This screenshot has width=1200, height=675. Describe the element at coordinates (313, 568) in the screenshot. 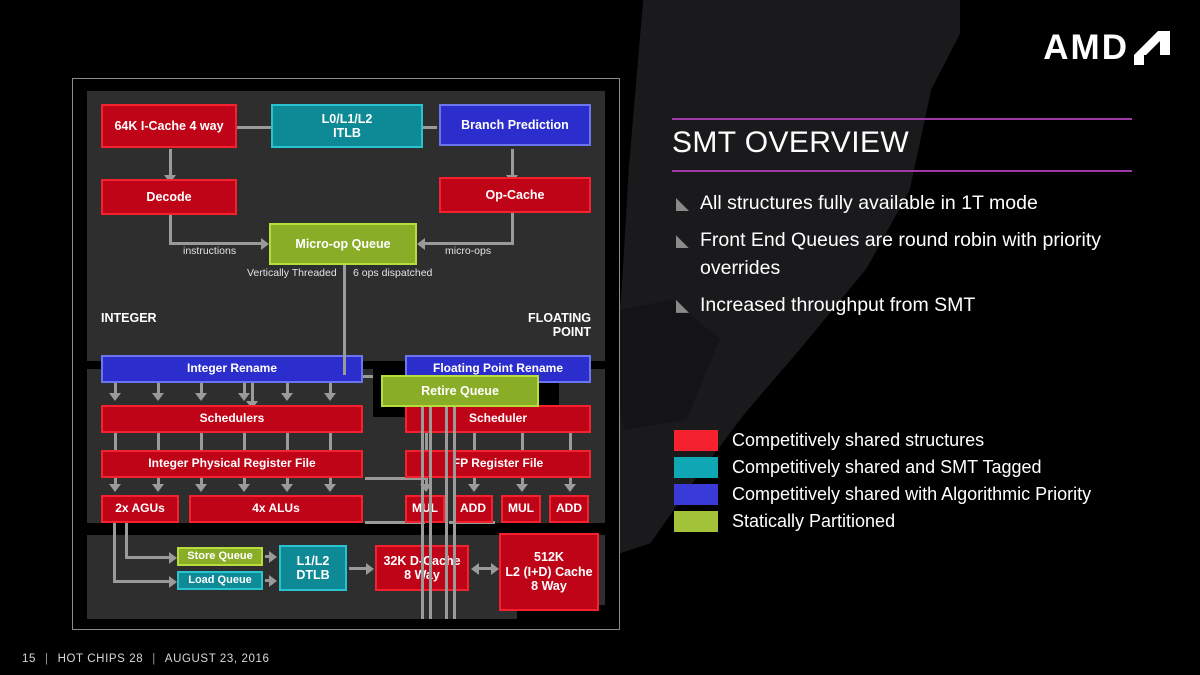

I see `box-dtlb: L1/L2 DTLB` at that location.